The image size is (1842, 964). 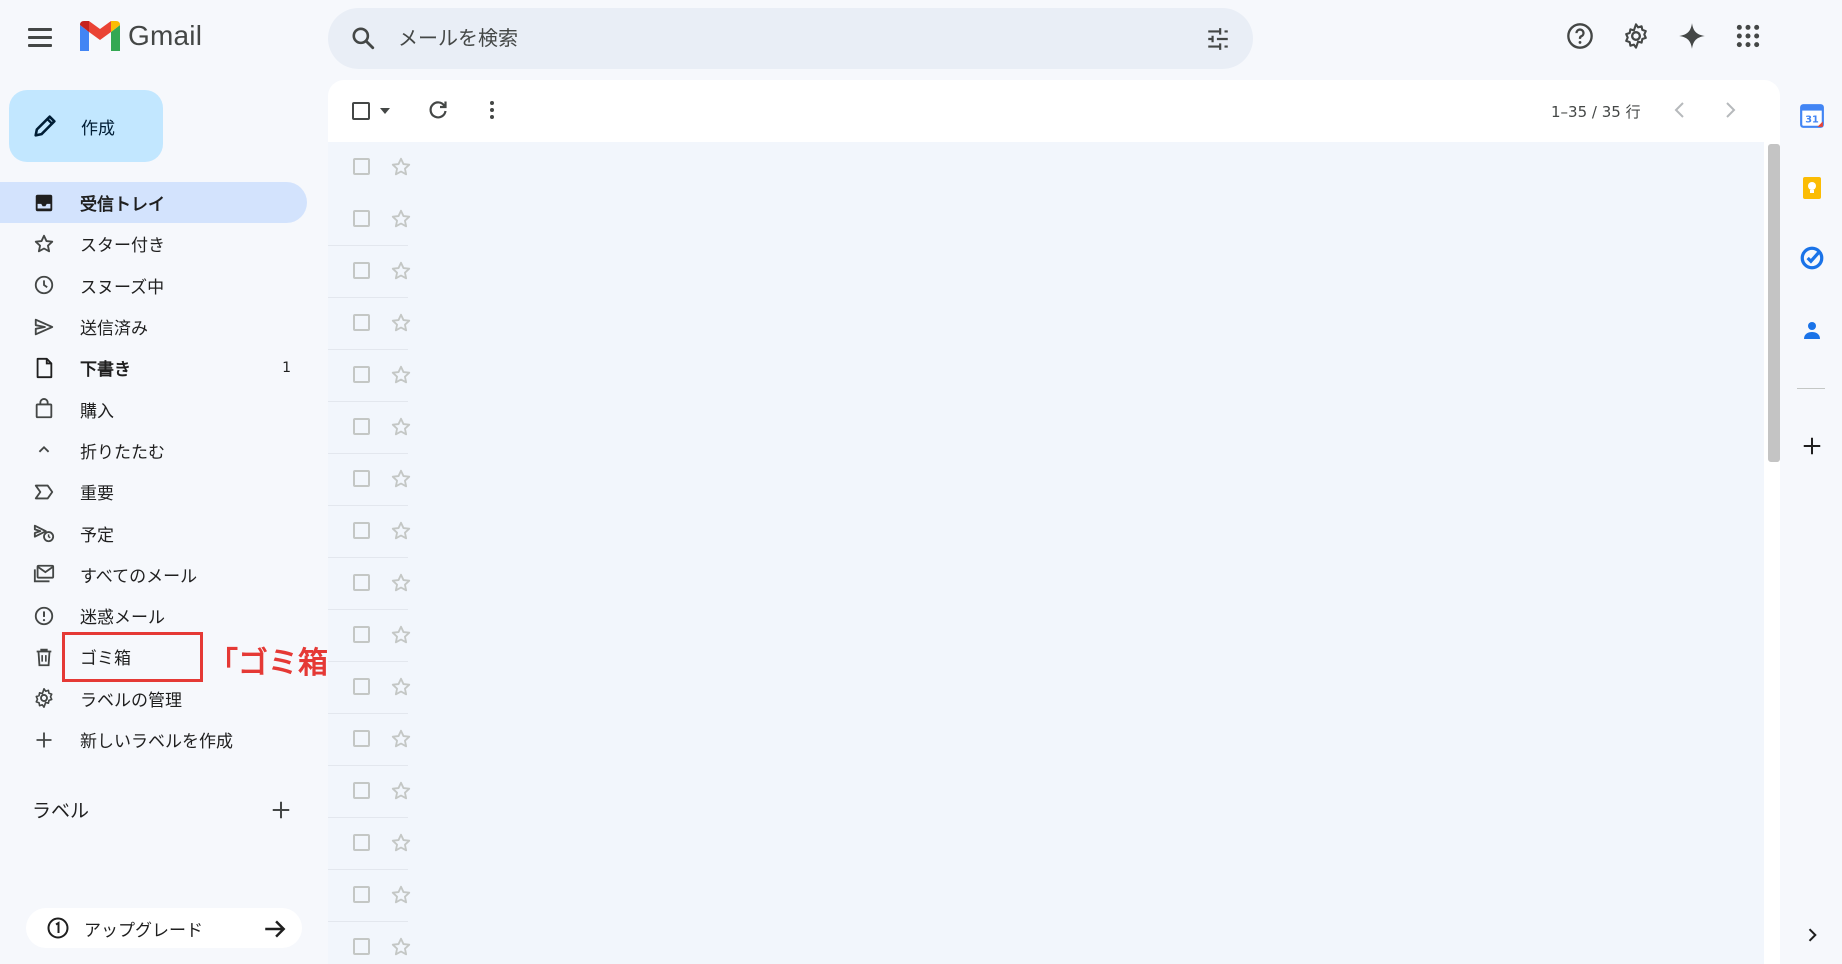 What do you see at coordinates (1773, 553) in the screenshot?
I see `mail-list-scrollbar` at bounding box center [1773, 553].